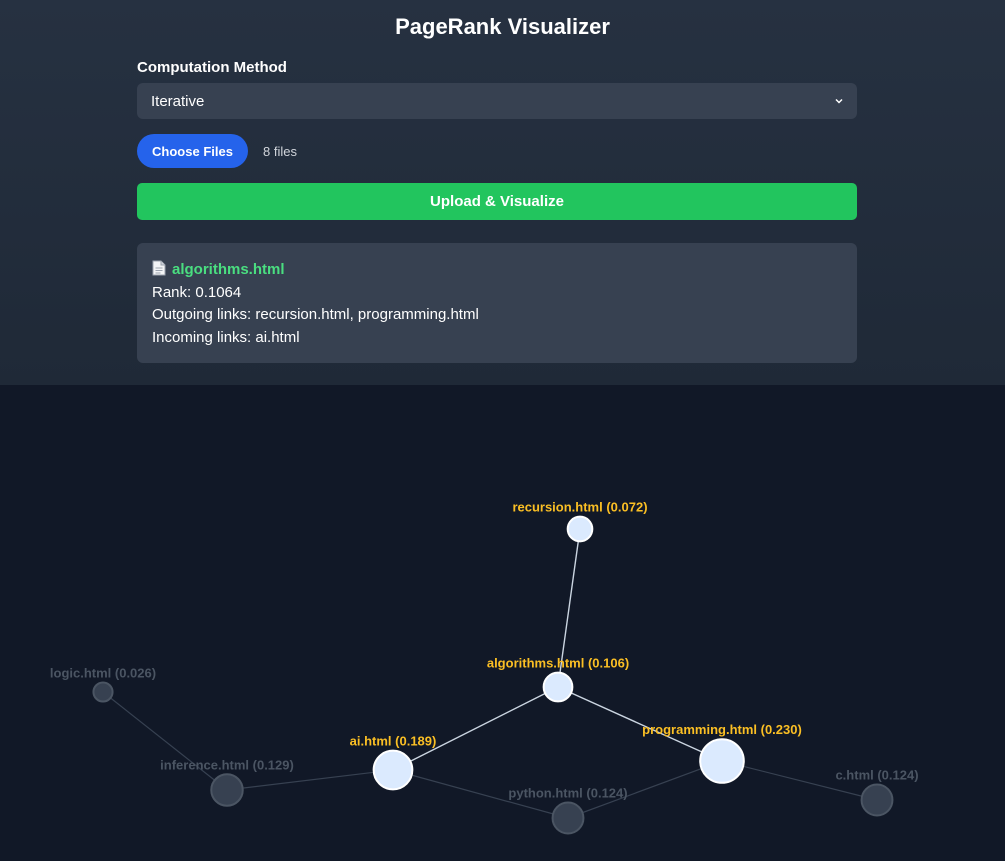  Describe the element at coordinates (502, 26) in the screenshot. I see `page-title: PageRank Visualizer` at that location.